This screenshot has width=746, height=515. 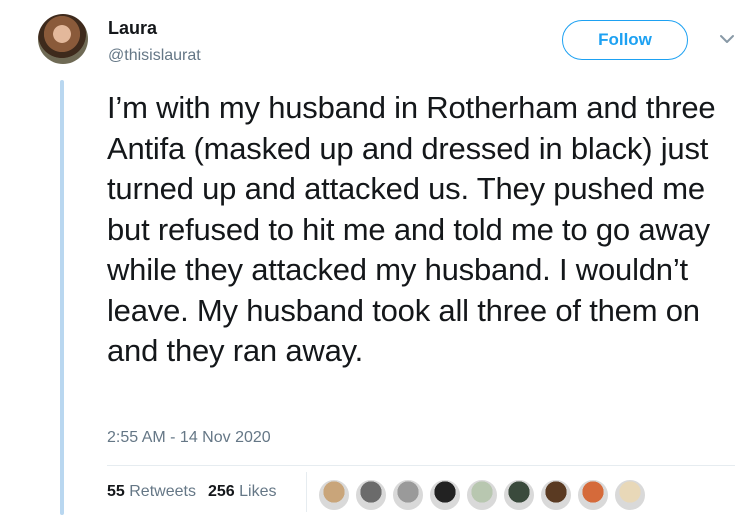 I want to click on tweet-timestamp: 2:55 AM - 14 Nov 2020, so click(x=189, y=438).